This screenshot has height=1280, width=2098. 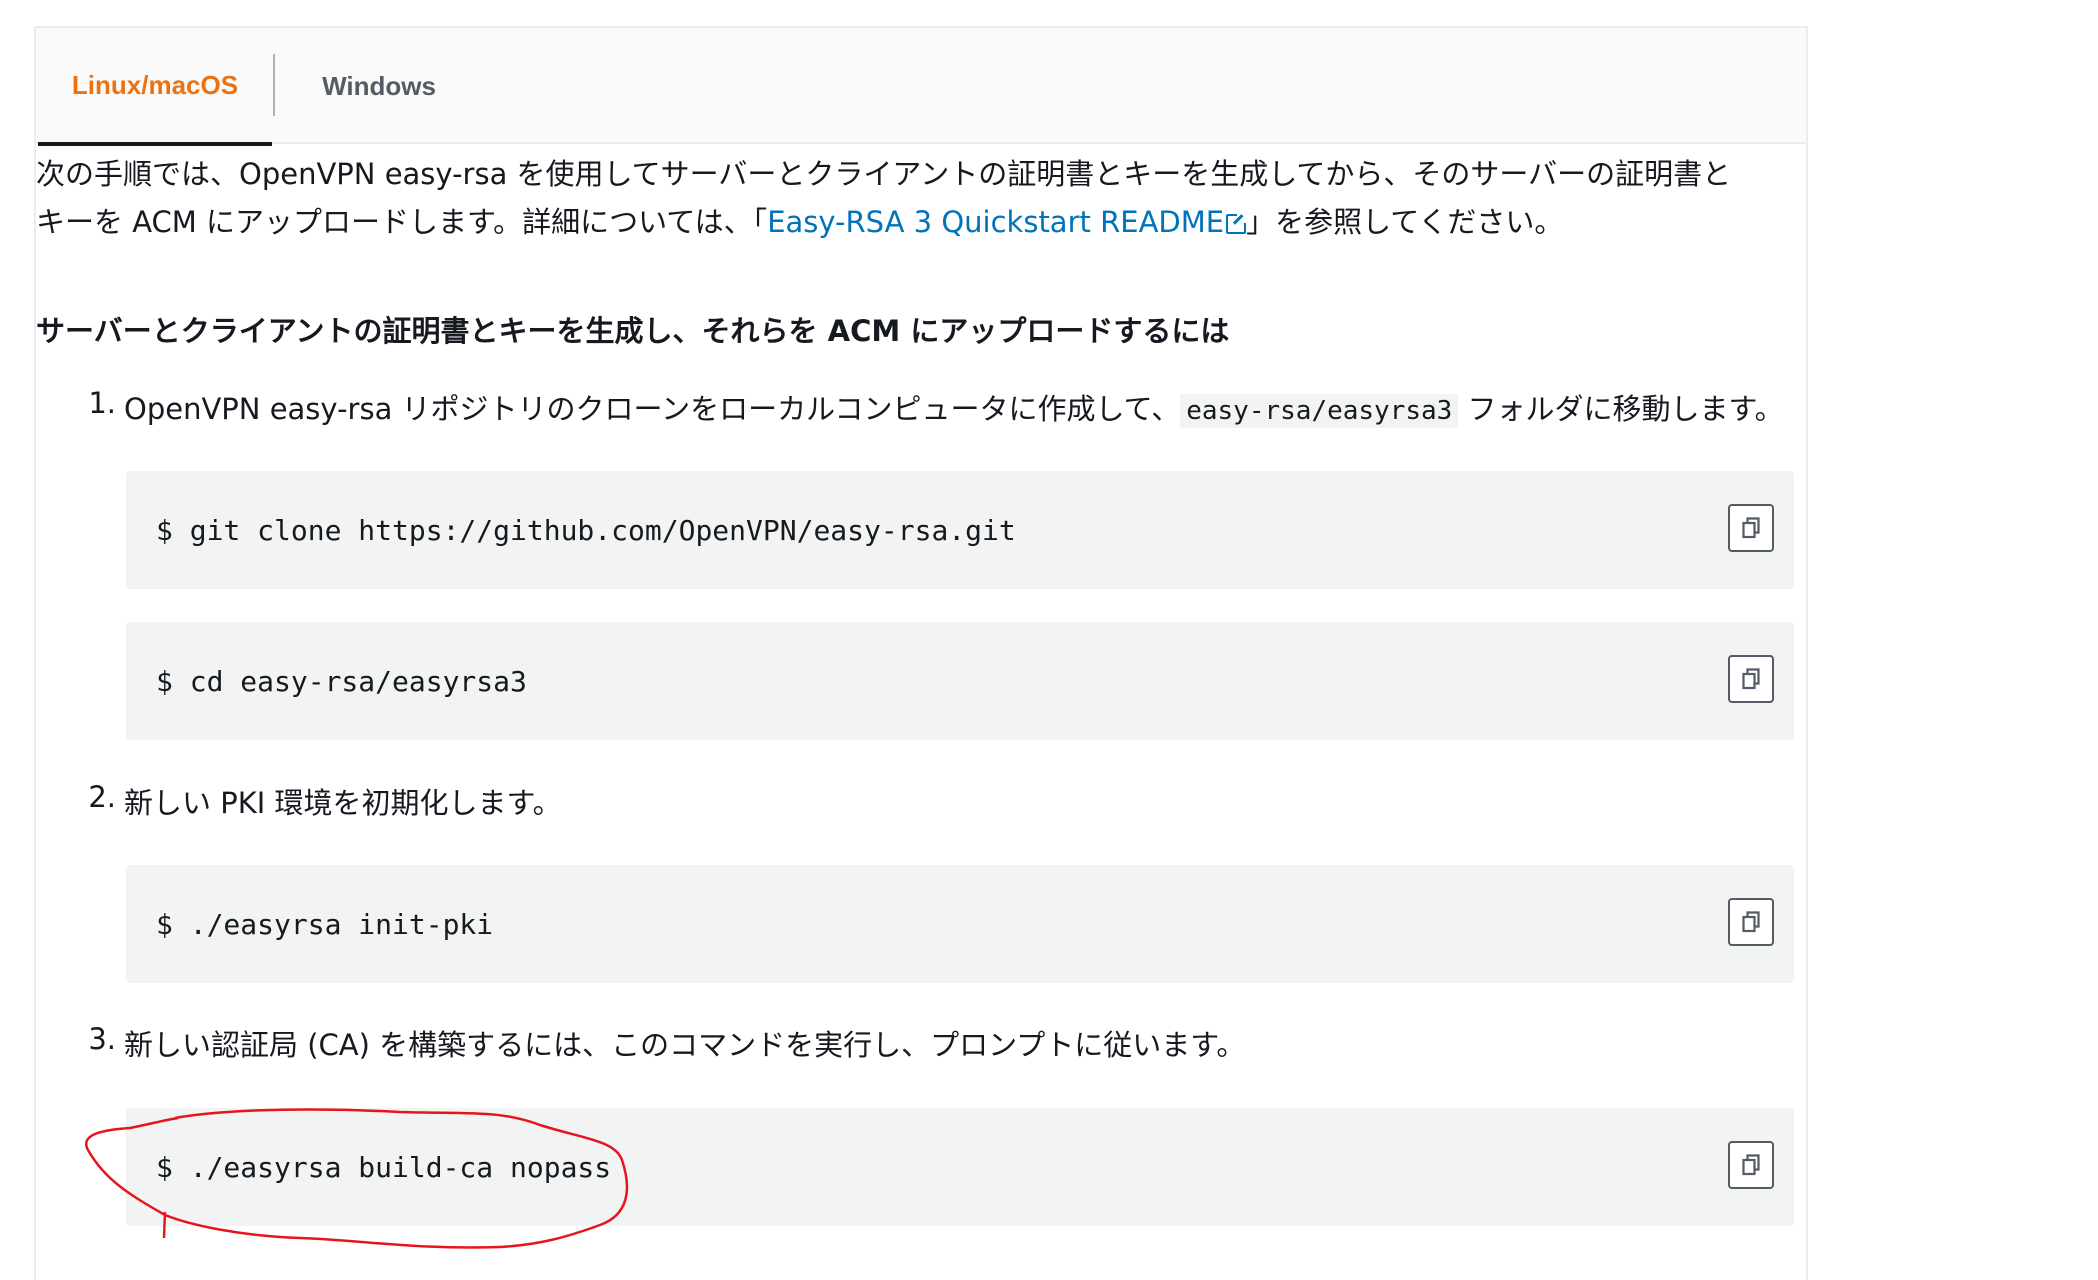 What do you see at coordinates (996, 222) in the screenshot?
I see `easy-rsa-readme-link-label: Easy-RSA 3 Quickstart README` at bounding box center [996, 222].